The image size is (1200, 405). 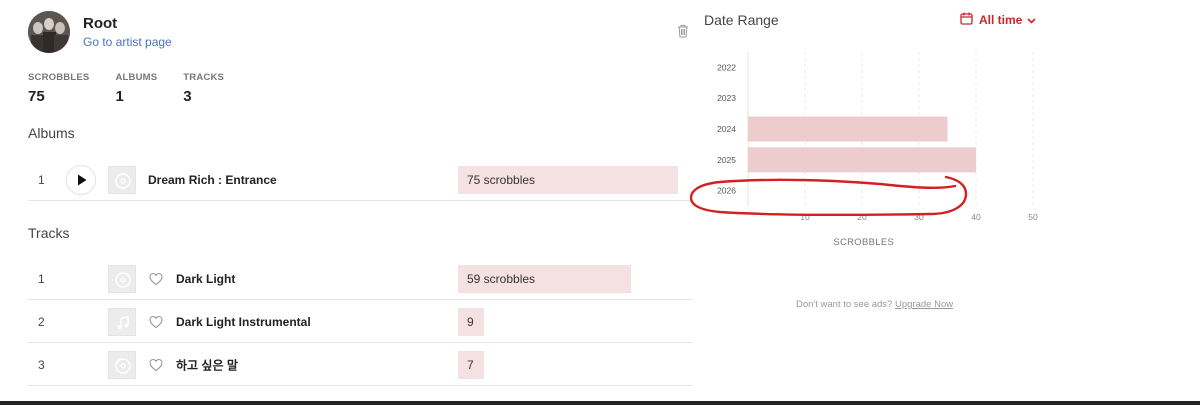 What do you see at coordinates (360, 322) in the screenshot?
I see `track-row: 2 Dark Light Instrumental 9` at bounding box center [360, 322].